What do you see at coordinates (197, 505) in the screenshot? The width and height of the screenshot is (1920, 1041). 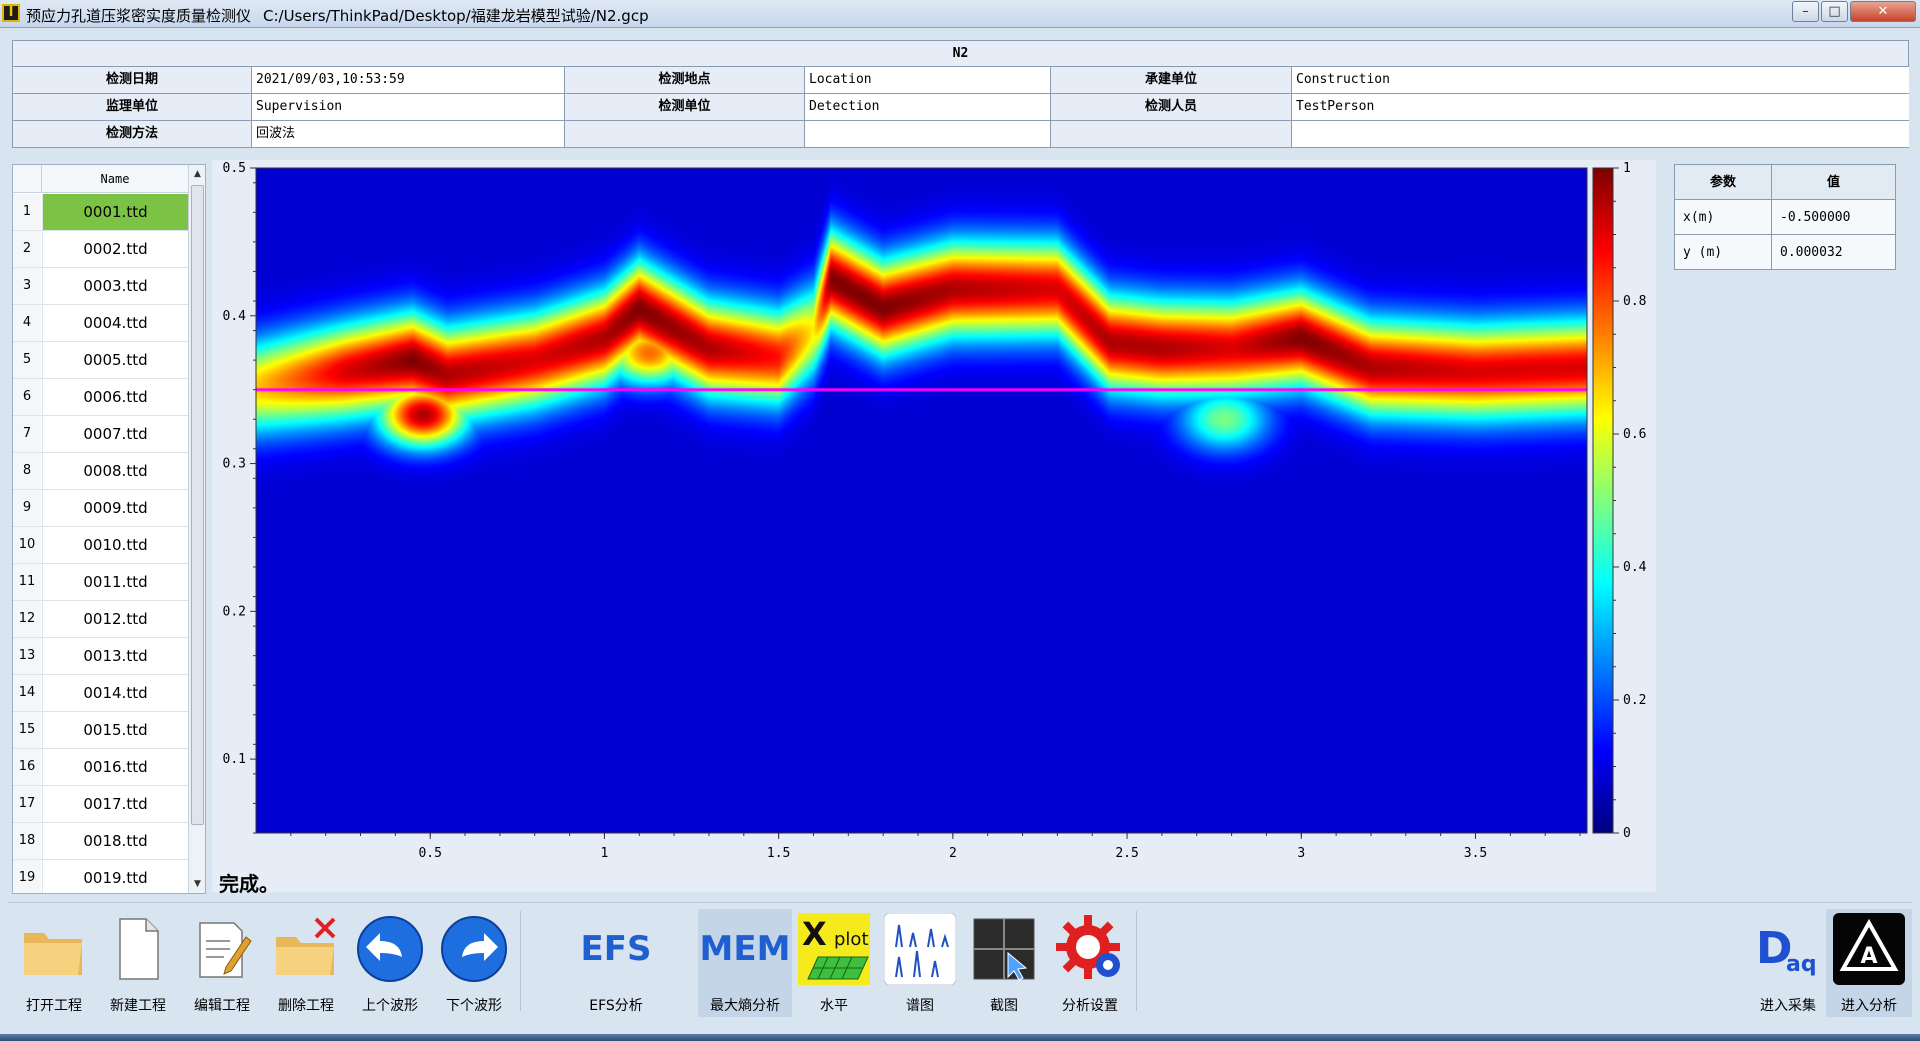 I see `scroll-thumb` at bounding box center [197, 505].